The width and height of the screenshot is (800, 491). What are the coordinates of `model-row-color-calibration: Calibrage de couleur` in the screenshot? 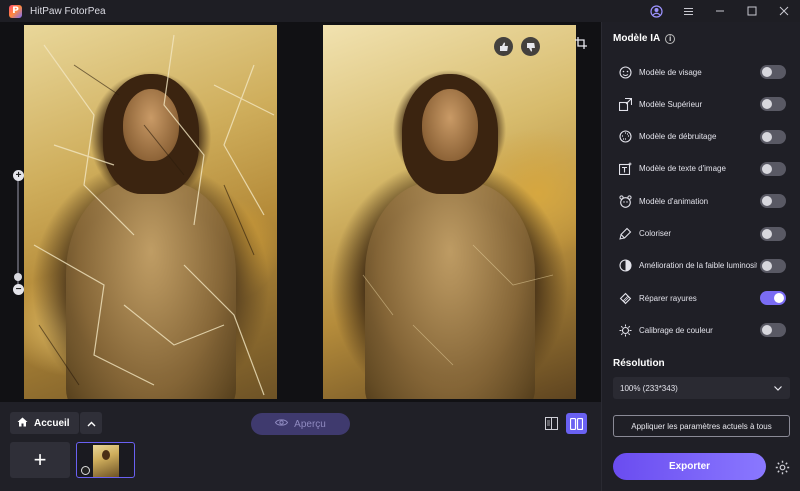 It's located at (702, 330).